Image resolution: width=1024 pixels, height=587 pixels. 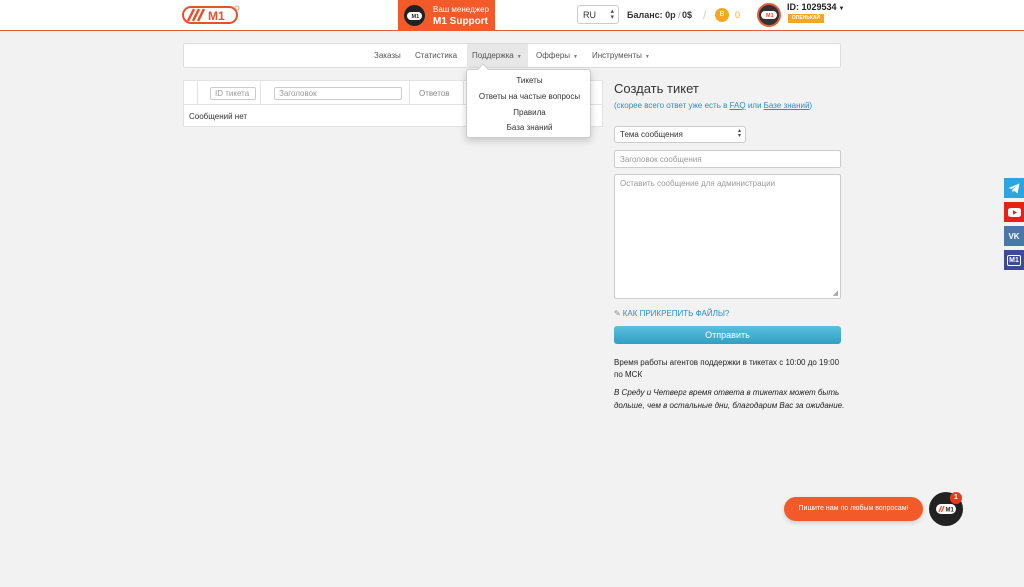 What do you see at coordinates (738, 105) in the screenshot?
I see `faq-link: FAQ` at bounding box center [738, 105].